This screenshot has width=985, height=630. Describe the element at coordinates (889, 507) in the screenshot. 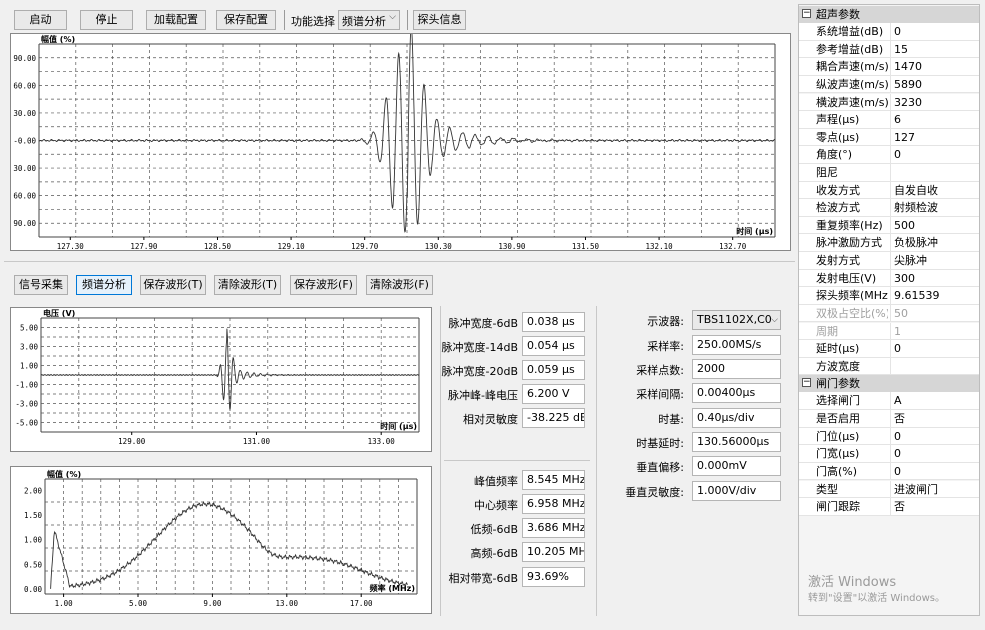

I see `property-row: 闸门跟踪 否` at that location.